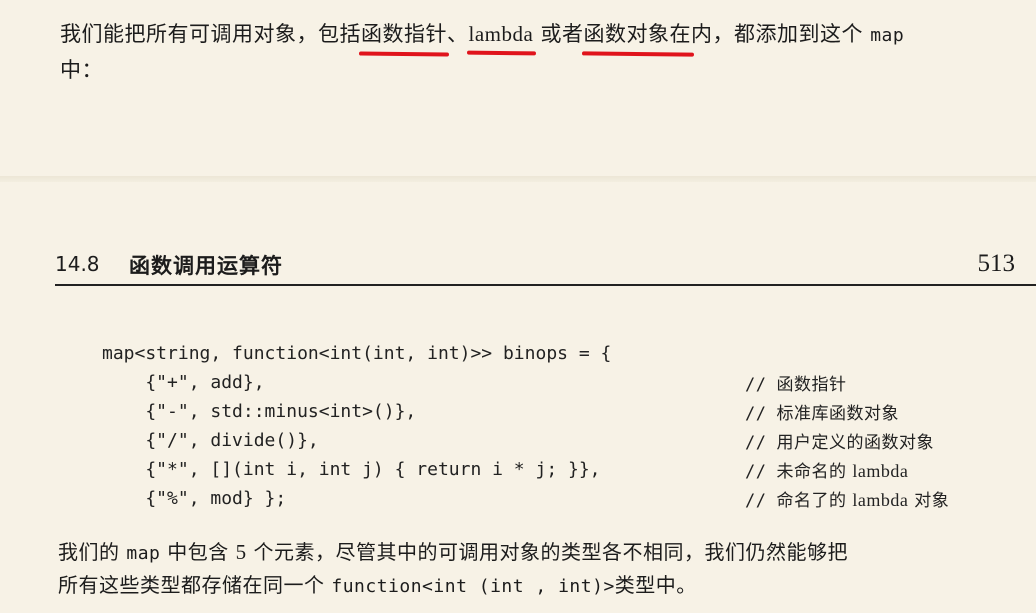 The image size is (1036, 613). Describe the element at coordinates (92, 552) in the screenshot. I see `outro-text: 我们的` at that location.